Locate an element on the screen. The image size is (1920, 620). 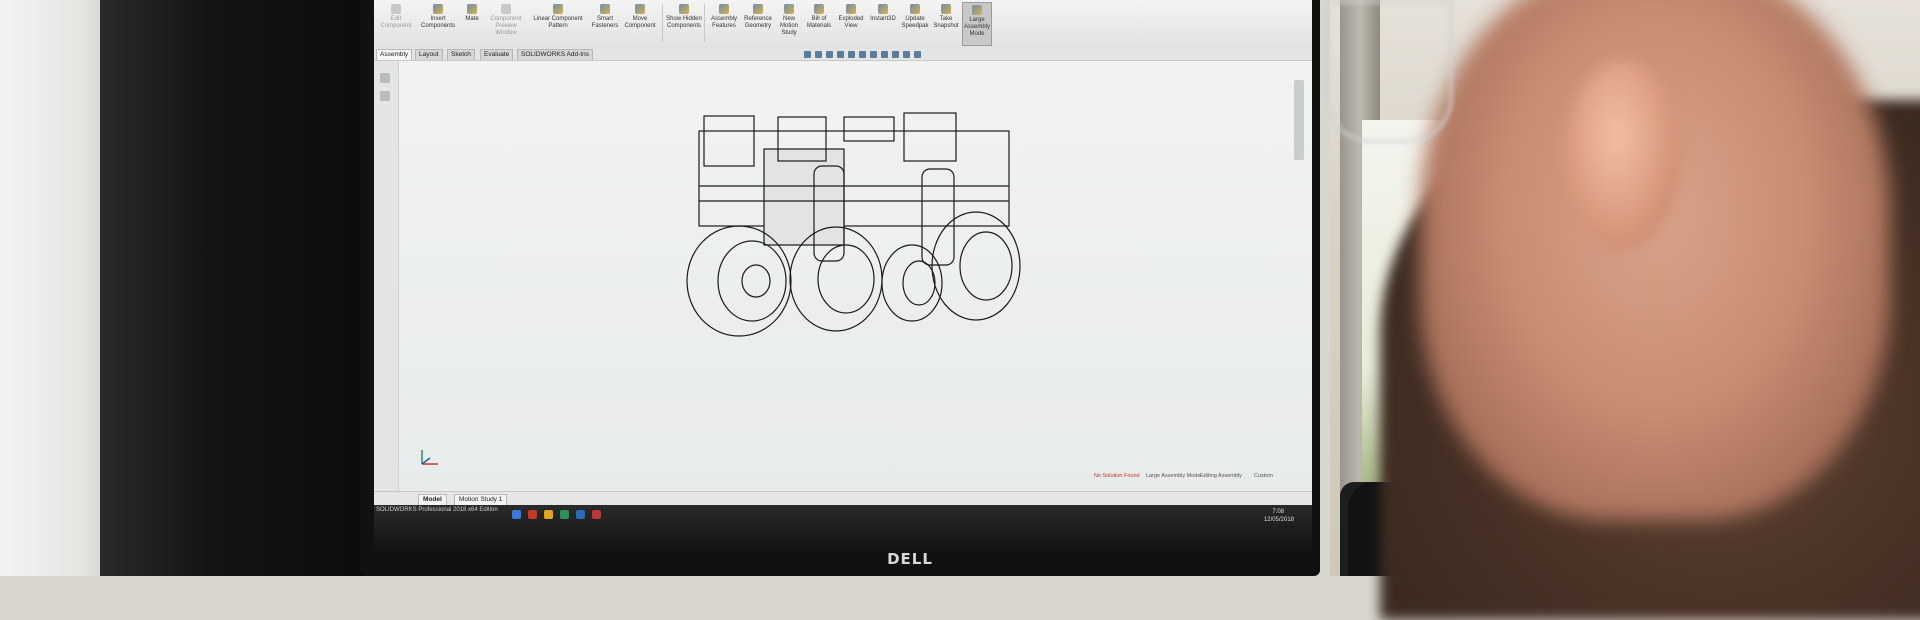
motor-box-rear is located at coordinates (930, 137).